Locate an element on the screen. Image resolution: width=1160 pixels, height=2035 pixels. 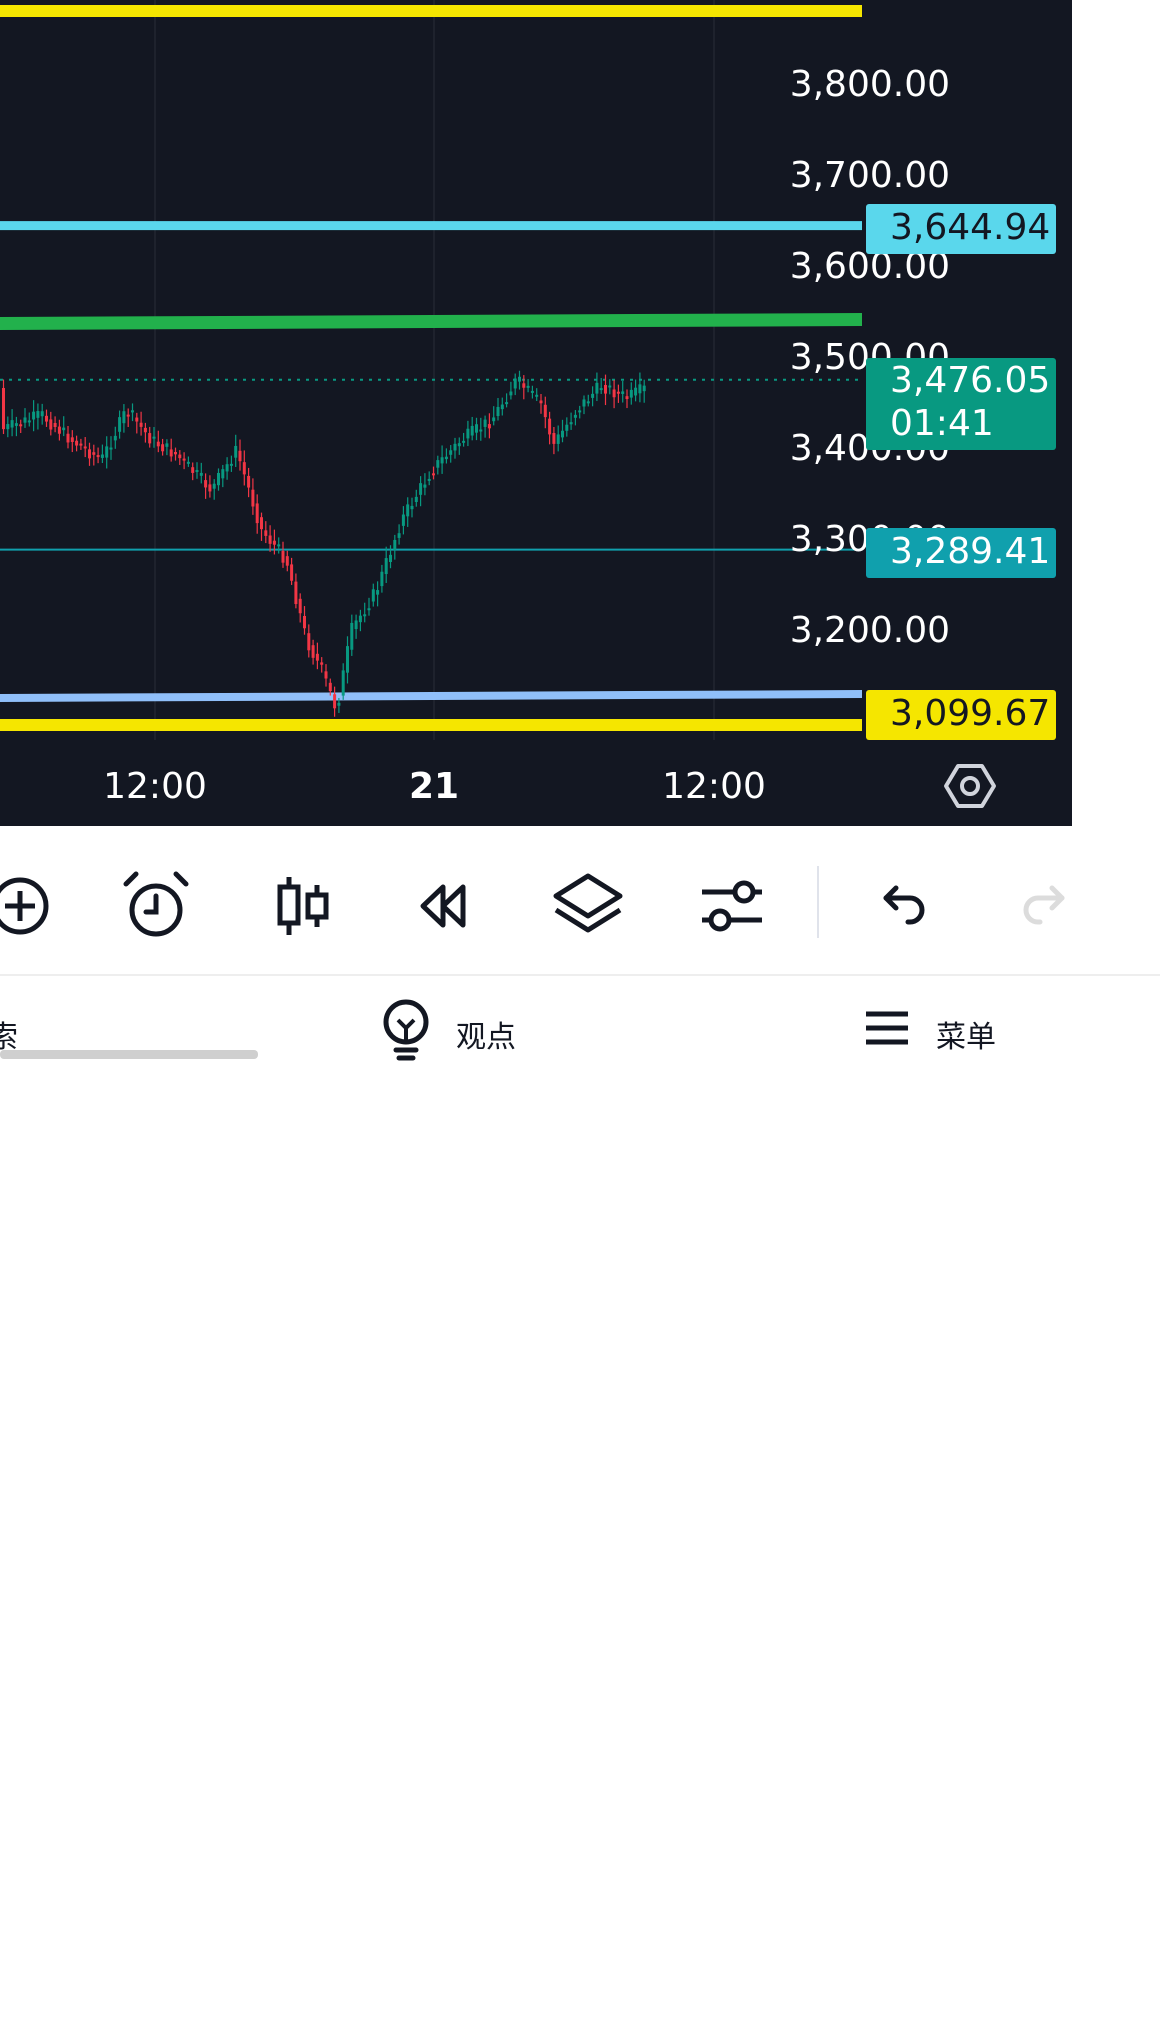
add-indicator-button is located at coordinates (30, 906).